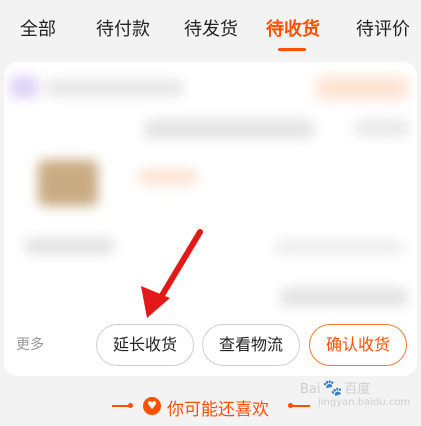 This screenshot has width=421, height=426. Describe the element at coordinates (357, 389) in the screenshot. I see `watermark-brand-right: 百度` at that location.